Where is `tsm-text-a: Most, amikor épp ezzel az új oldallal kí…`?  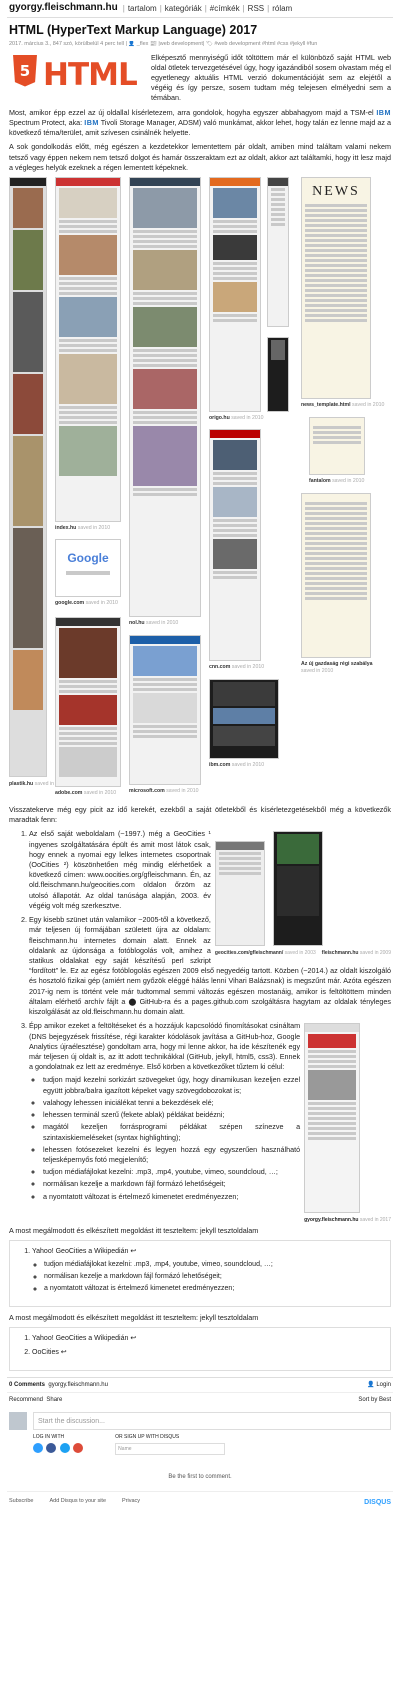 tsm-text-a: Most, amikor épp ezzel az új oldallal kí… is located at coordinates (191, 112).